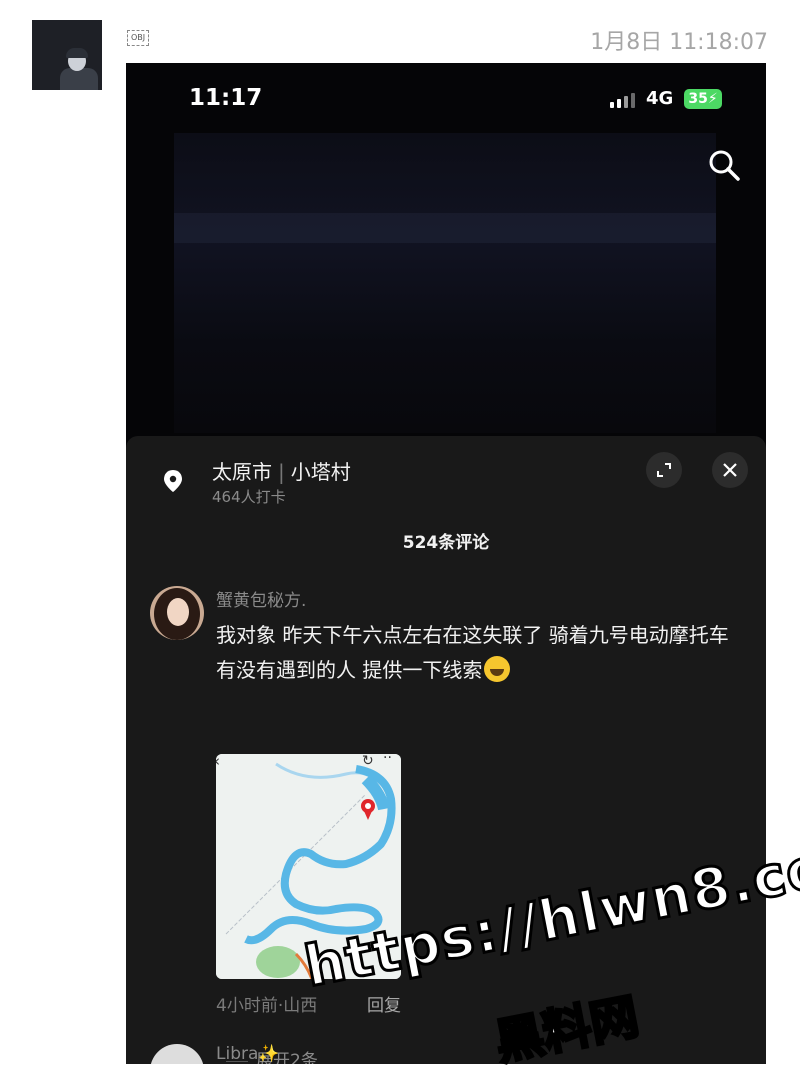 The width and height of the screenshot is (800, 1073). I want to click on status-time: 11:17, so click(226, 98).